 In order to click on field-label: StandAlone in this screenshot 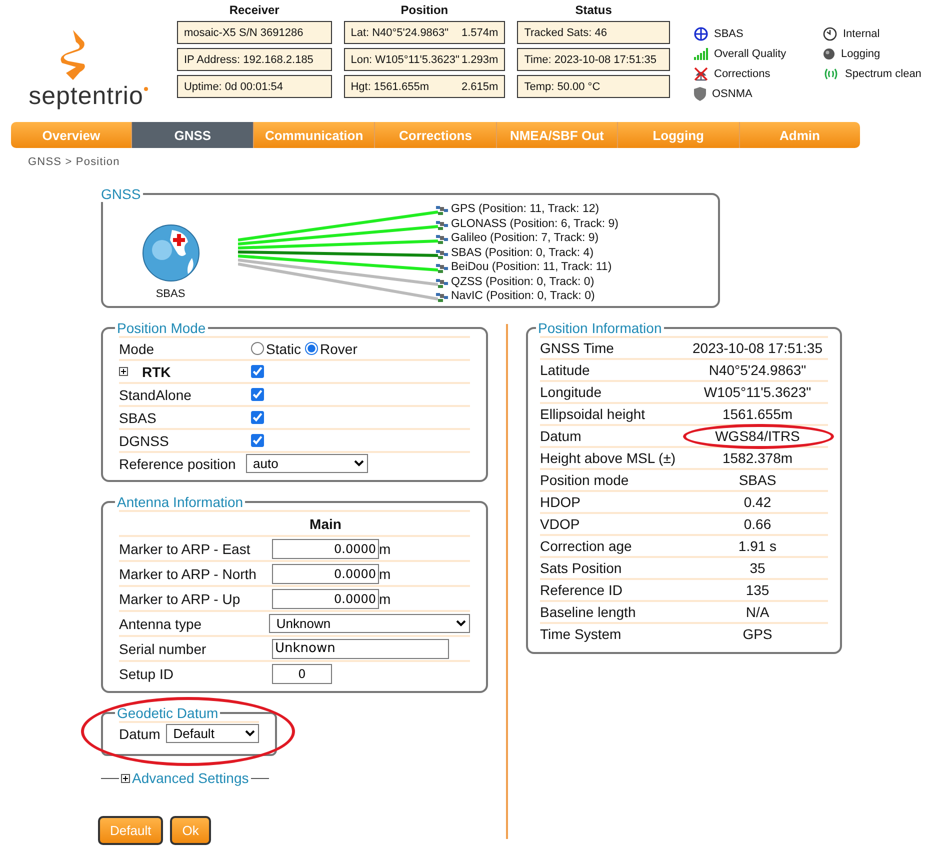, I will do `click(155, 394)`.